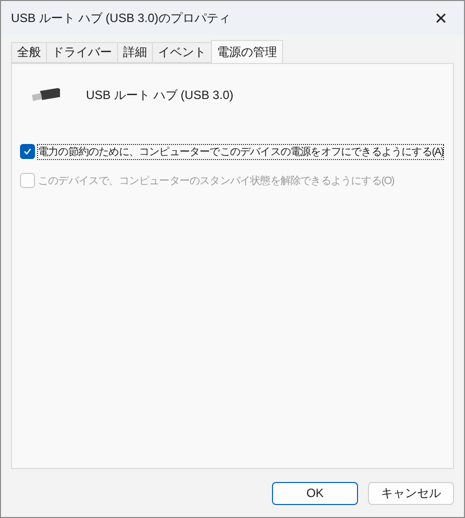 Image resolution: width=465 pixels, height=518 pixels. I want to click on dialog-button: OK, so click(315, 493).